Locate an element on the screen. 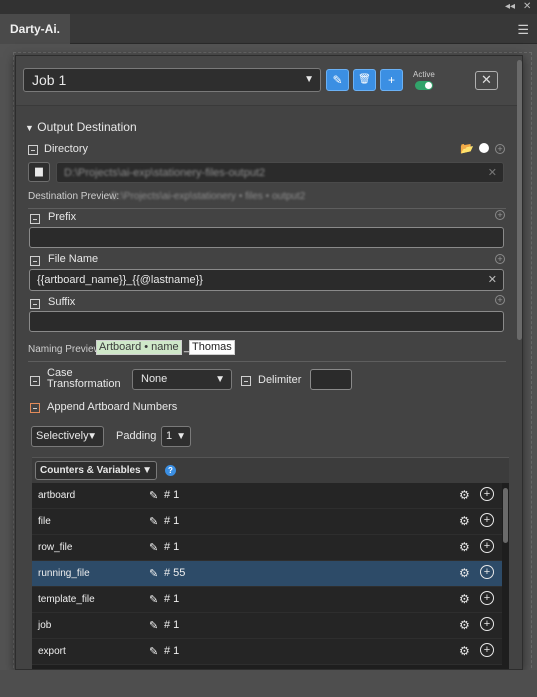 The height and width of the screenshot is (697, 537). add-suffix-icon: + is located at coordinates (500, 300).